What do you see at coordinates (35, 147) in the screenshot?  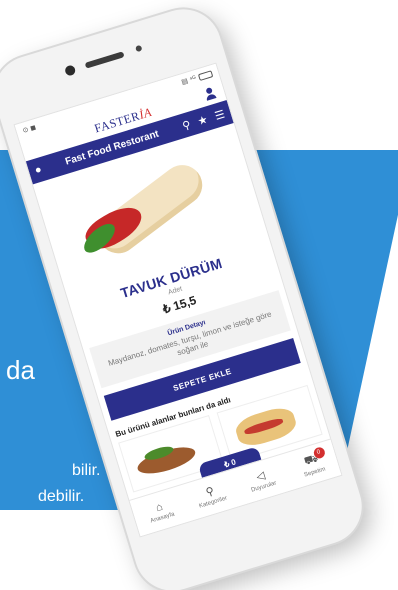 I see `brand-spacer` at bounding box center [35, 147].